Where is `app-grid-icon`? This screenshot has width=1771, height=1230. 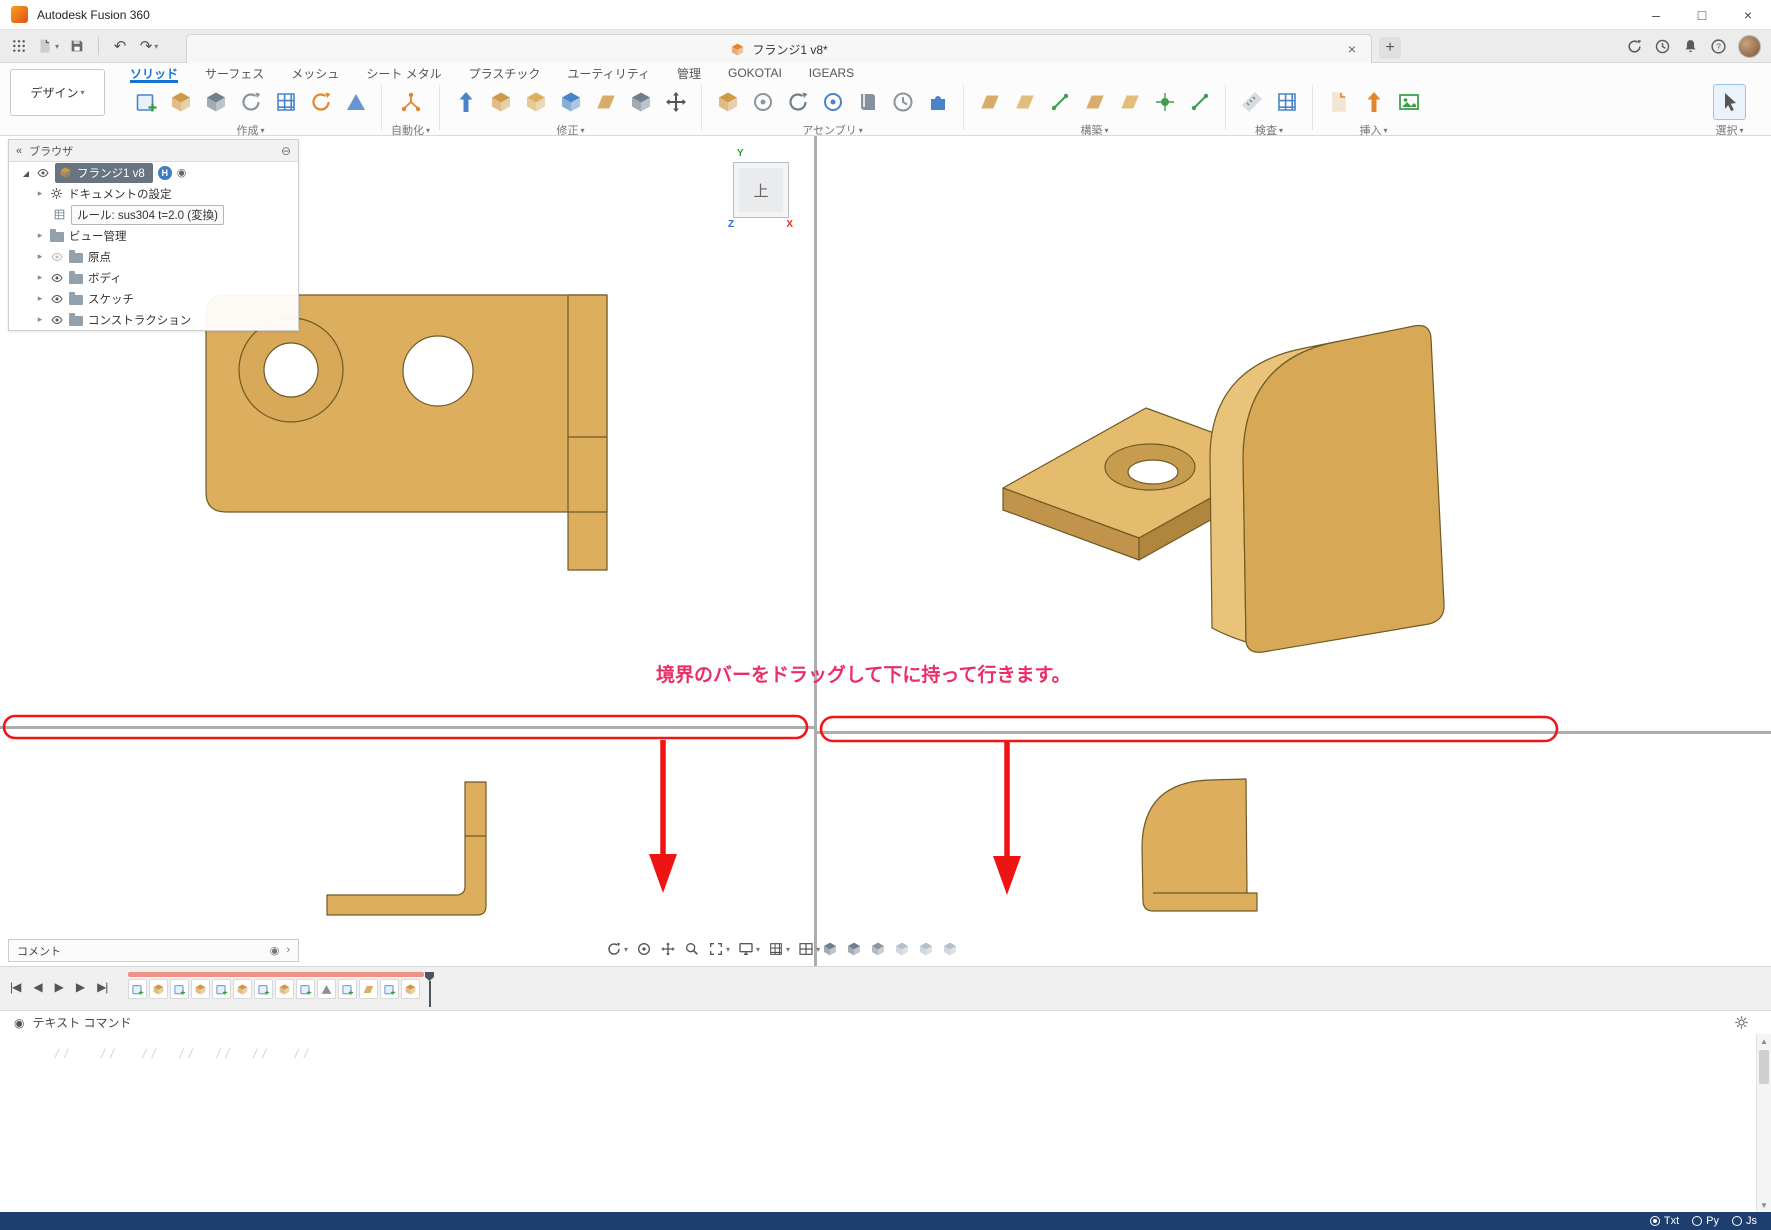
app-grid-icon is located at coordinates (19, 46).